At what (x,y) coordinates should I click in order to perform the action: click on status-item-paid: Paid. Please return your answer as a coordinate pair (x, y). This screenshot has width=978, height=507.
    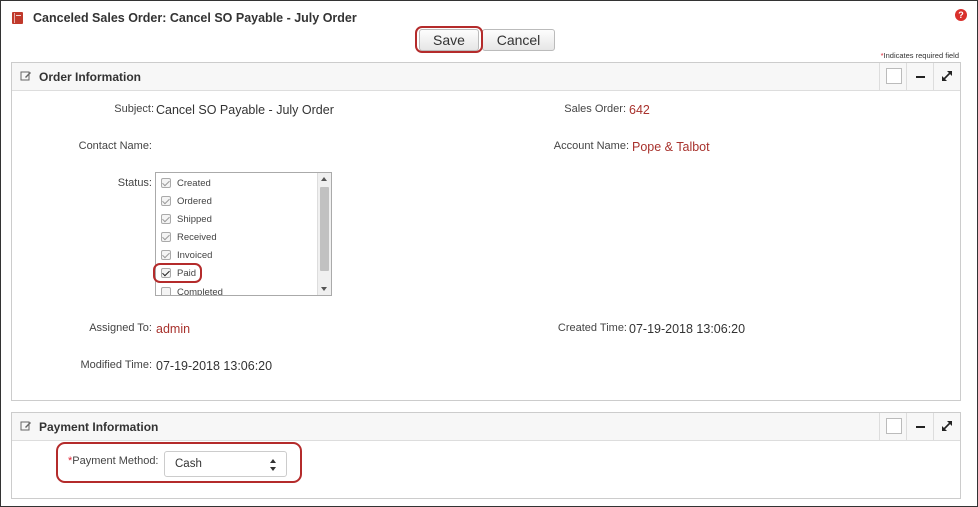
    Looking at the image, I should click on (178, 273).